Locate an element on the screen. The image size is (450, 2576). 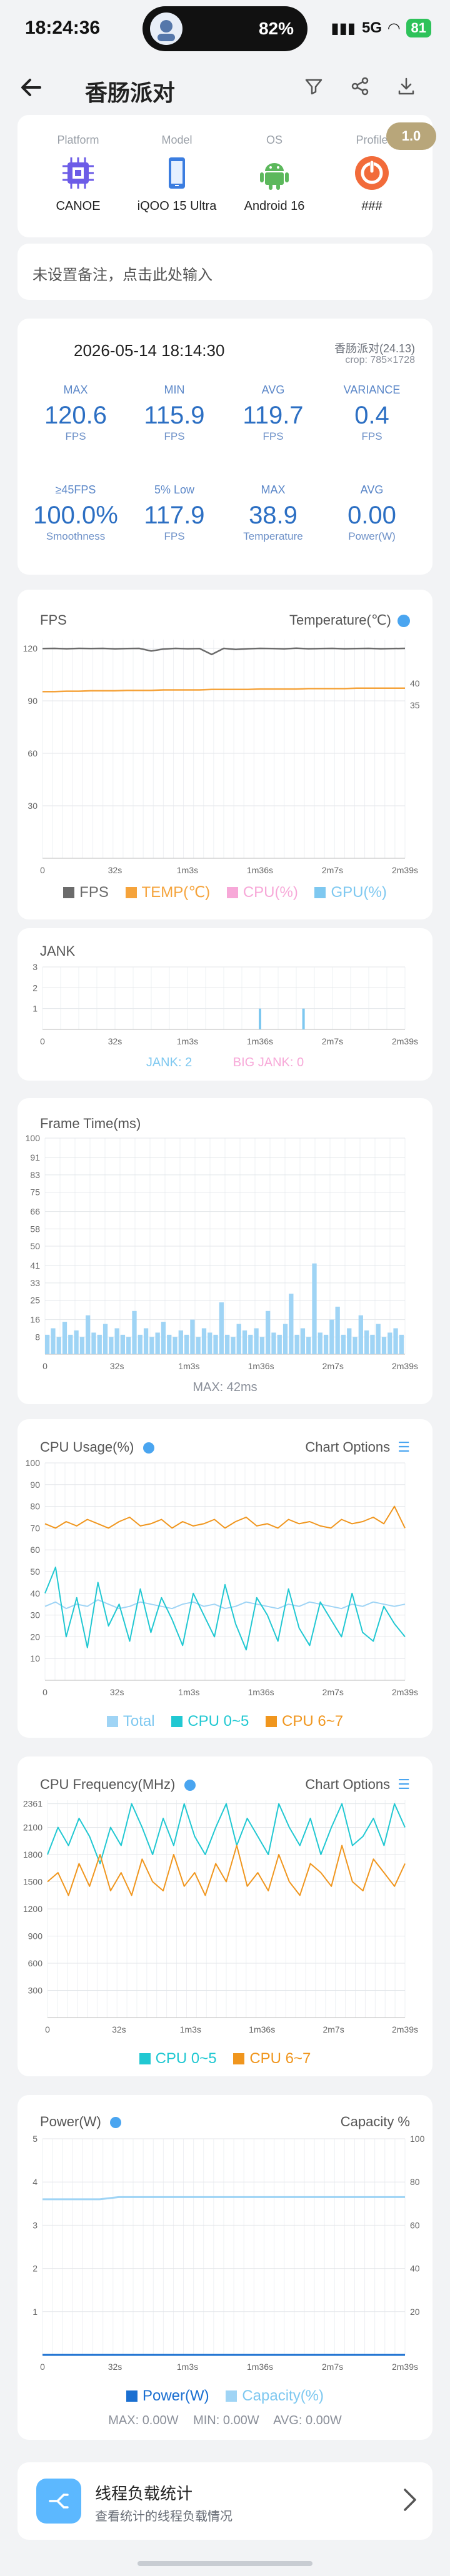
y-tick-label: 3 is located at coordinates (35, 967).